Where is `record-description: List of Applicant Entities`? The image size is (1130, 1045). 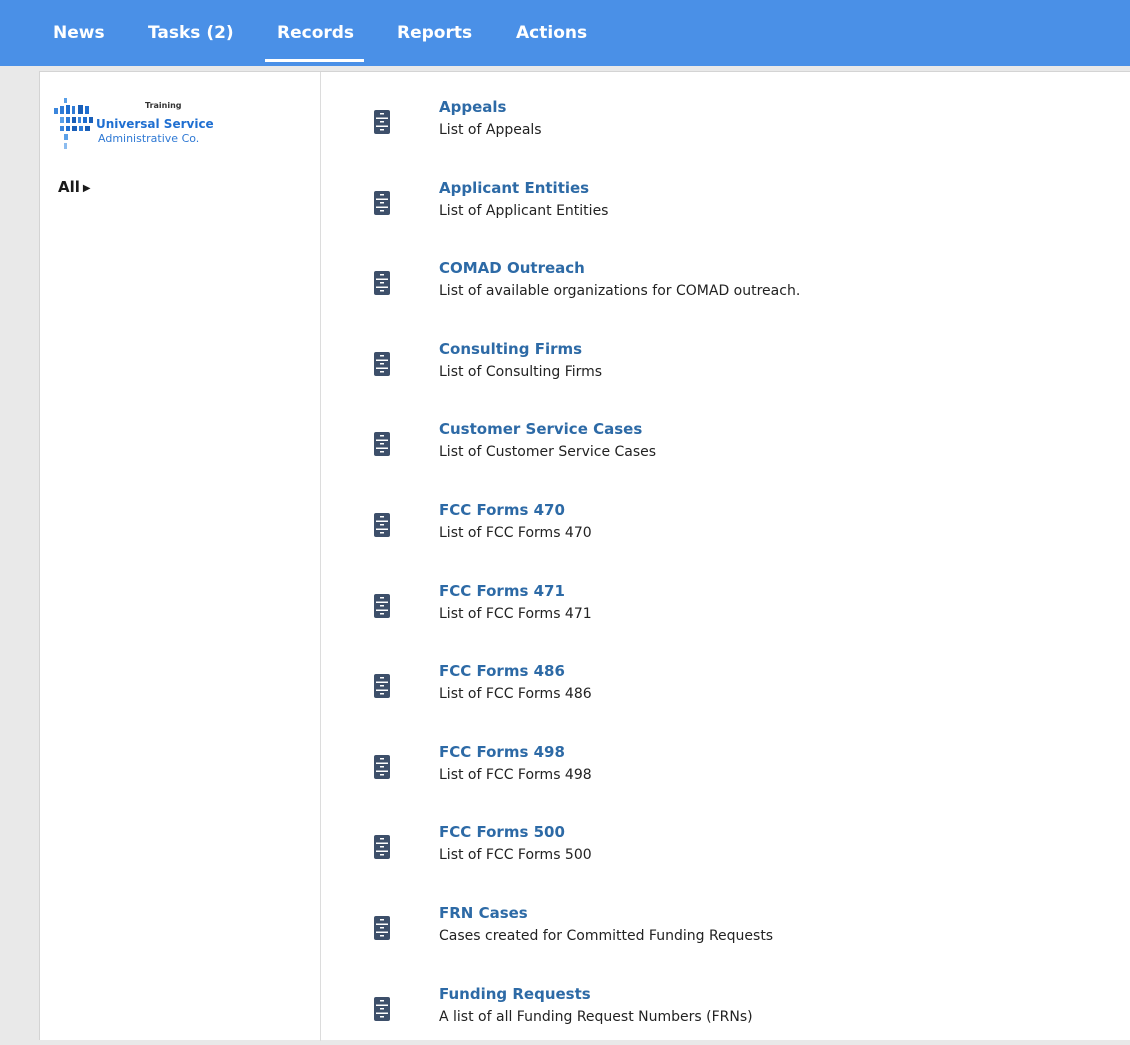 record-description: List of Applicant Entities is located at coordinates (524, 211).